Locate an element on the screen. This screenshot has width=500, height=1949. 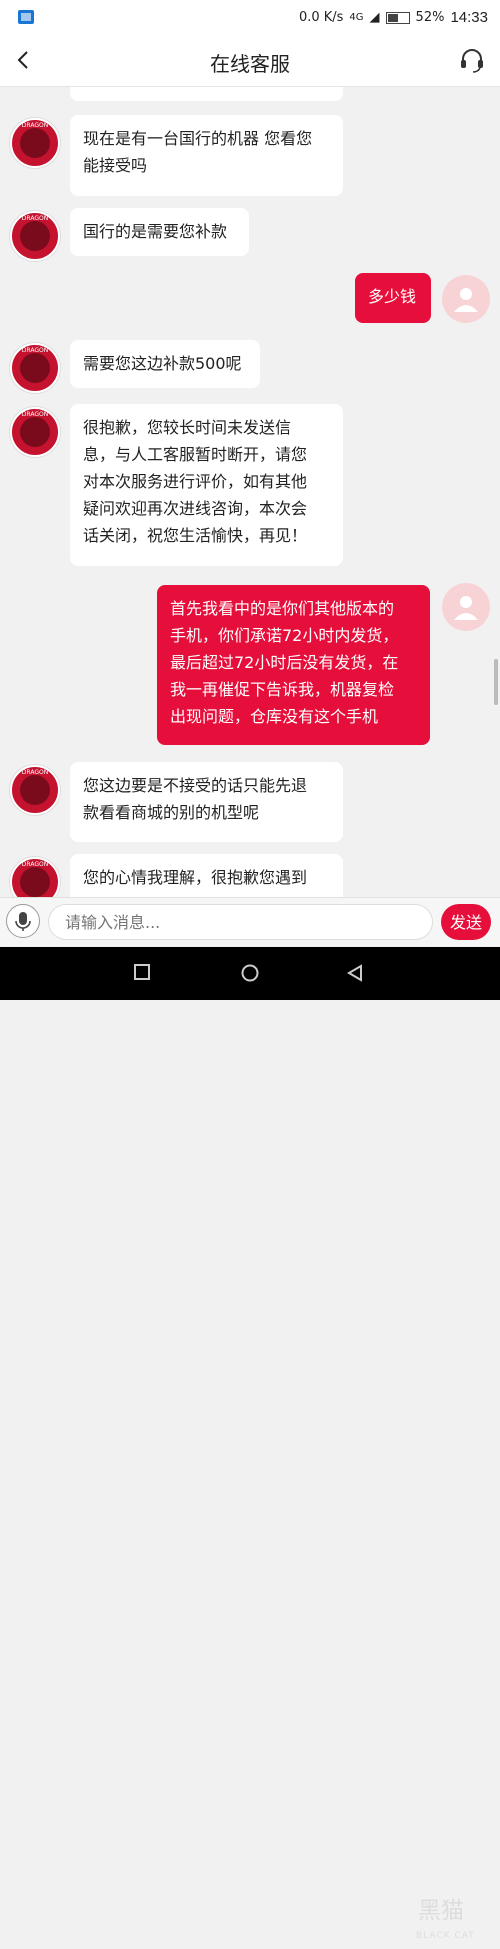
back-triangle-icon is located at coordinates (355, 973).